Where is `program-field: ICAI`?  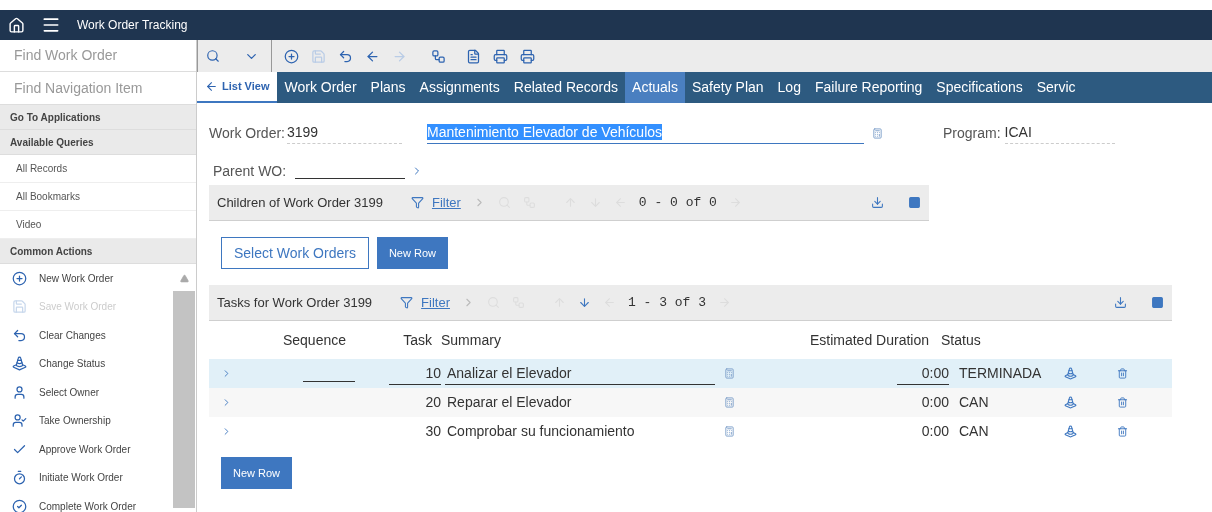
program-field: ICAI is located at coordinates (1059, 133).